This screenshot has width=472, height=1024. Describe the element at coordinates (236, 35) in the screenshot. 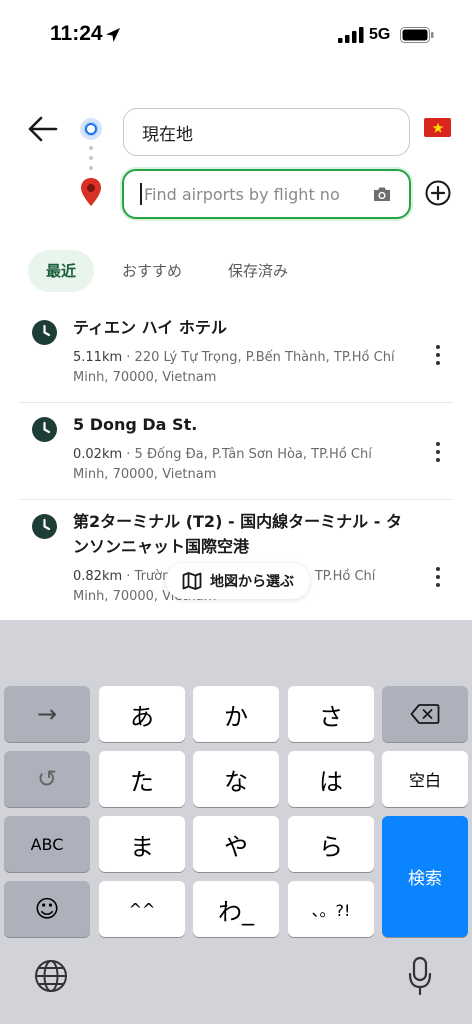

I see `status-bar: 11:24 5G` at that location.